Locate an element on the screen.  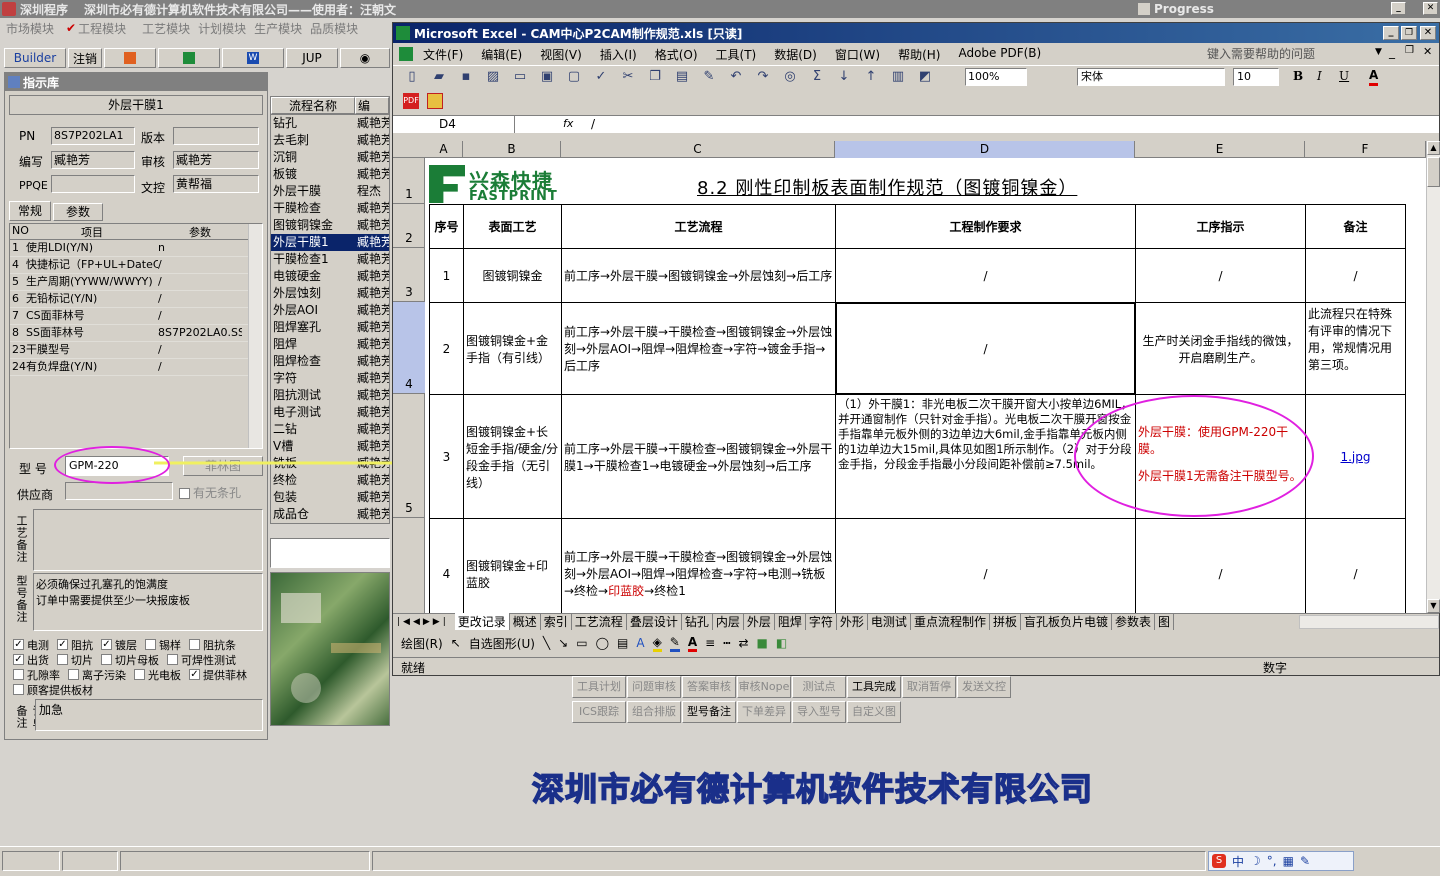
flow-row: 干膜检查1 臧艳芳 is located at coordinates (330, 259).